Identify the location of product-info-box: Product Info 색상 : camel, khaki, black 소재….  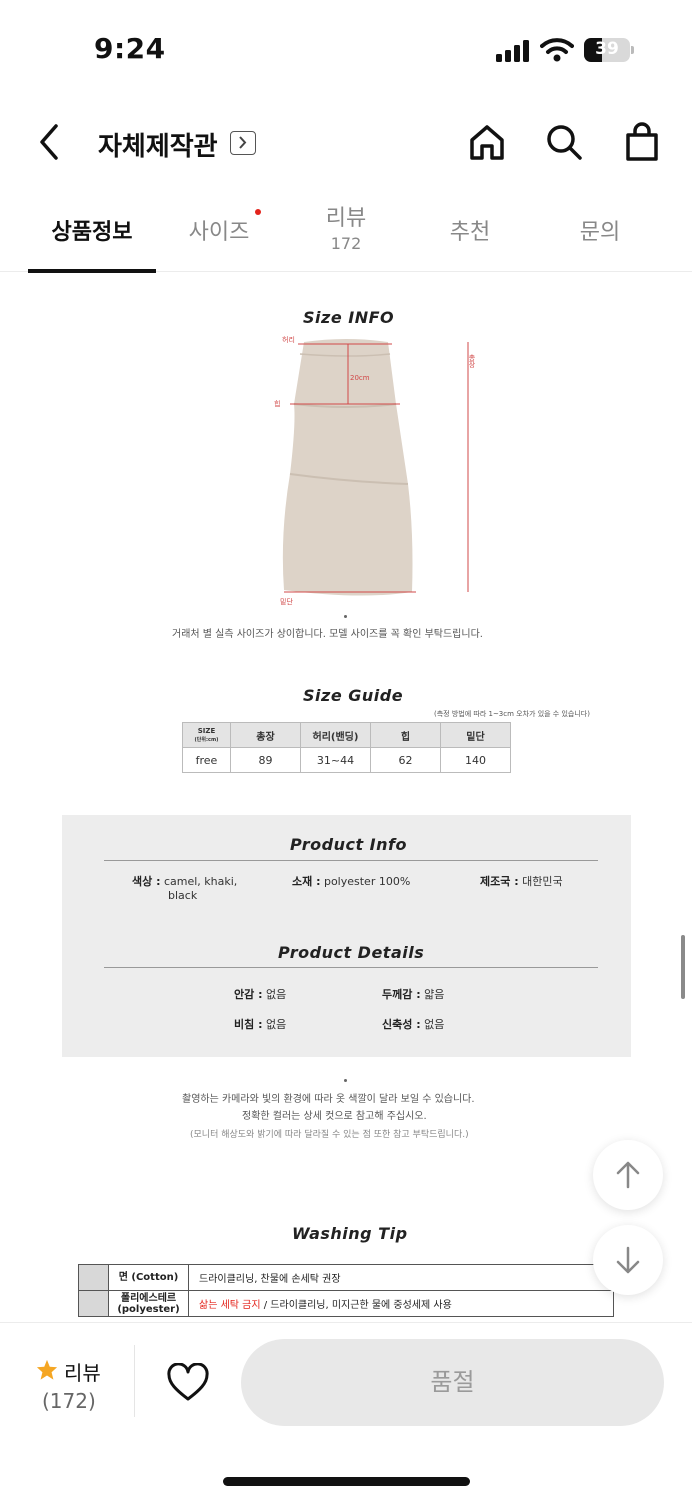
(346, 936).